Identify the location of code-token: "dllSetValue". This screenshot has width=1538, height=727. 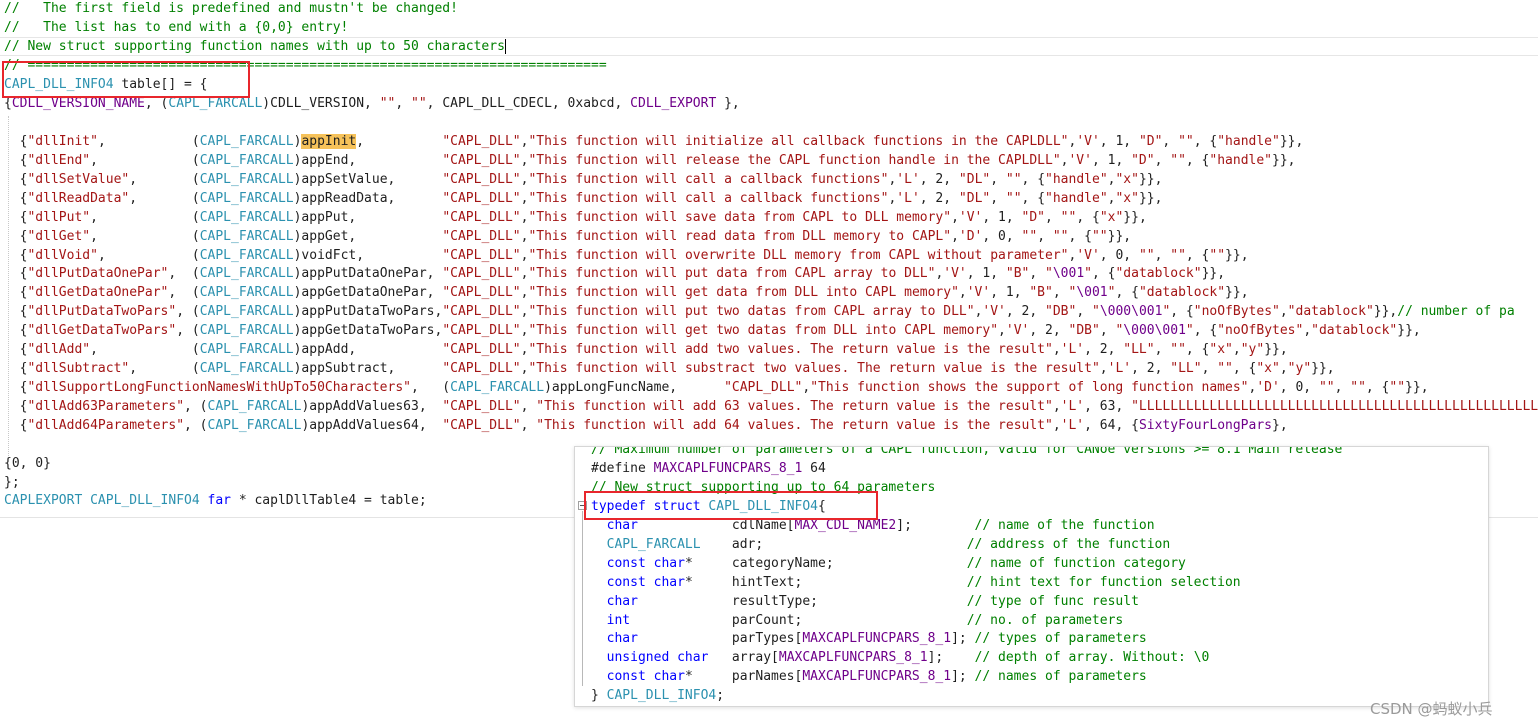
(78, 179).